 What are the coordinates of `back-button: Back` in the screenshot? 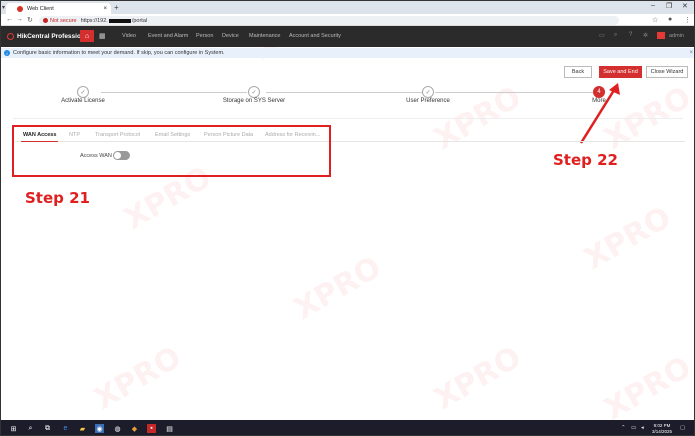 It's located at (578, 72).